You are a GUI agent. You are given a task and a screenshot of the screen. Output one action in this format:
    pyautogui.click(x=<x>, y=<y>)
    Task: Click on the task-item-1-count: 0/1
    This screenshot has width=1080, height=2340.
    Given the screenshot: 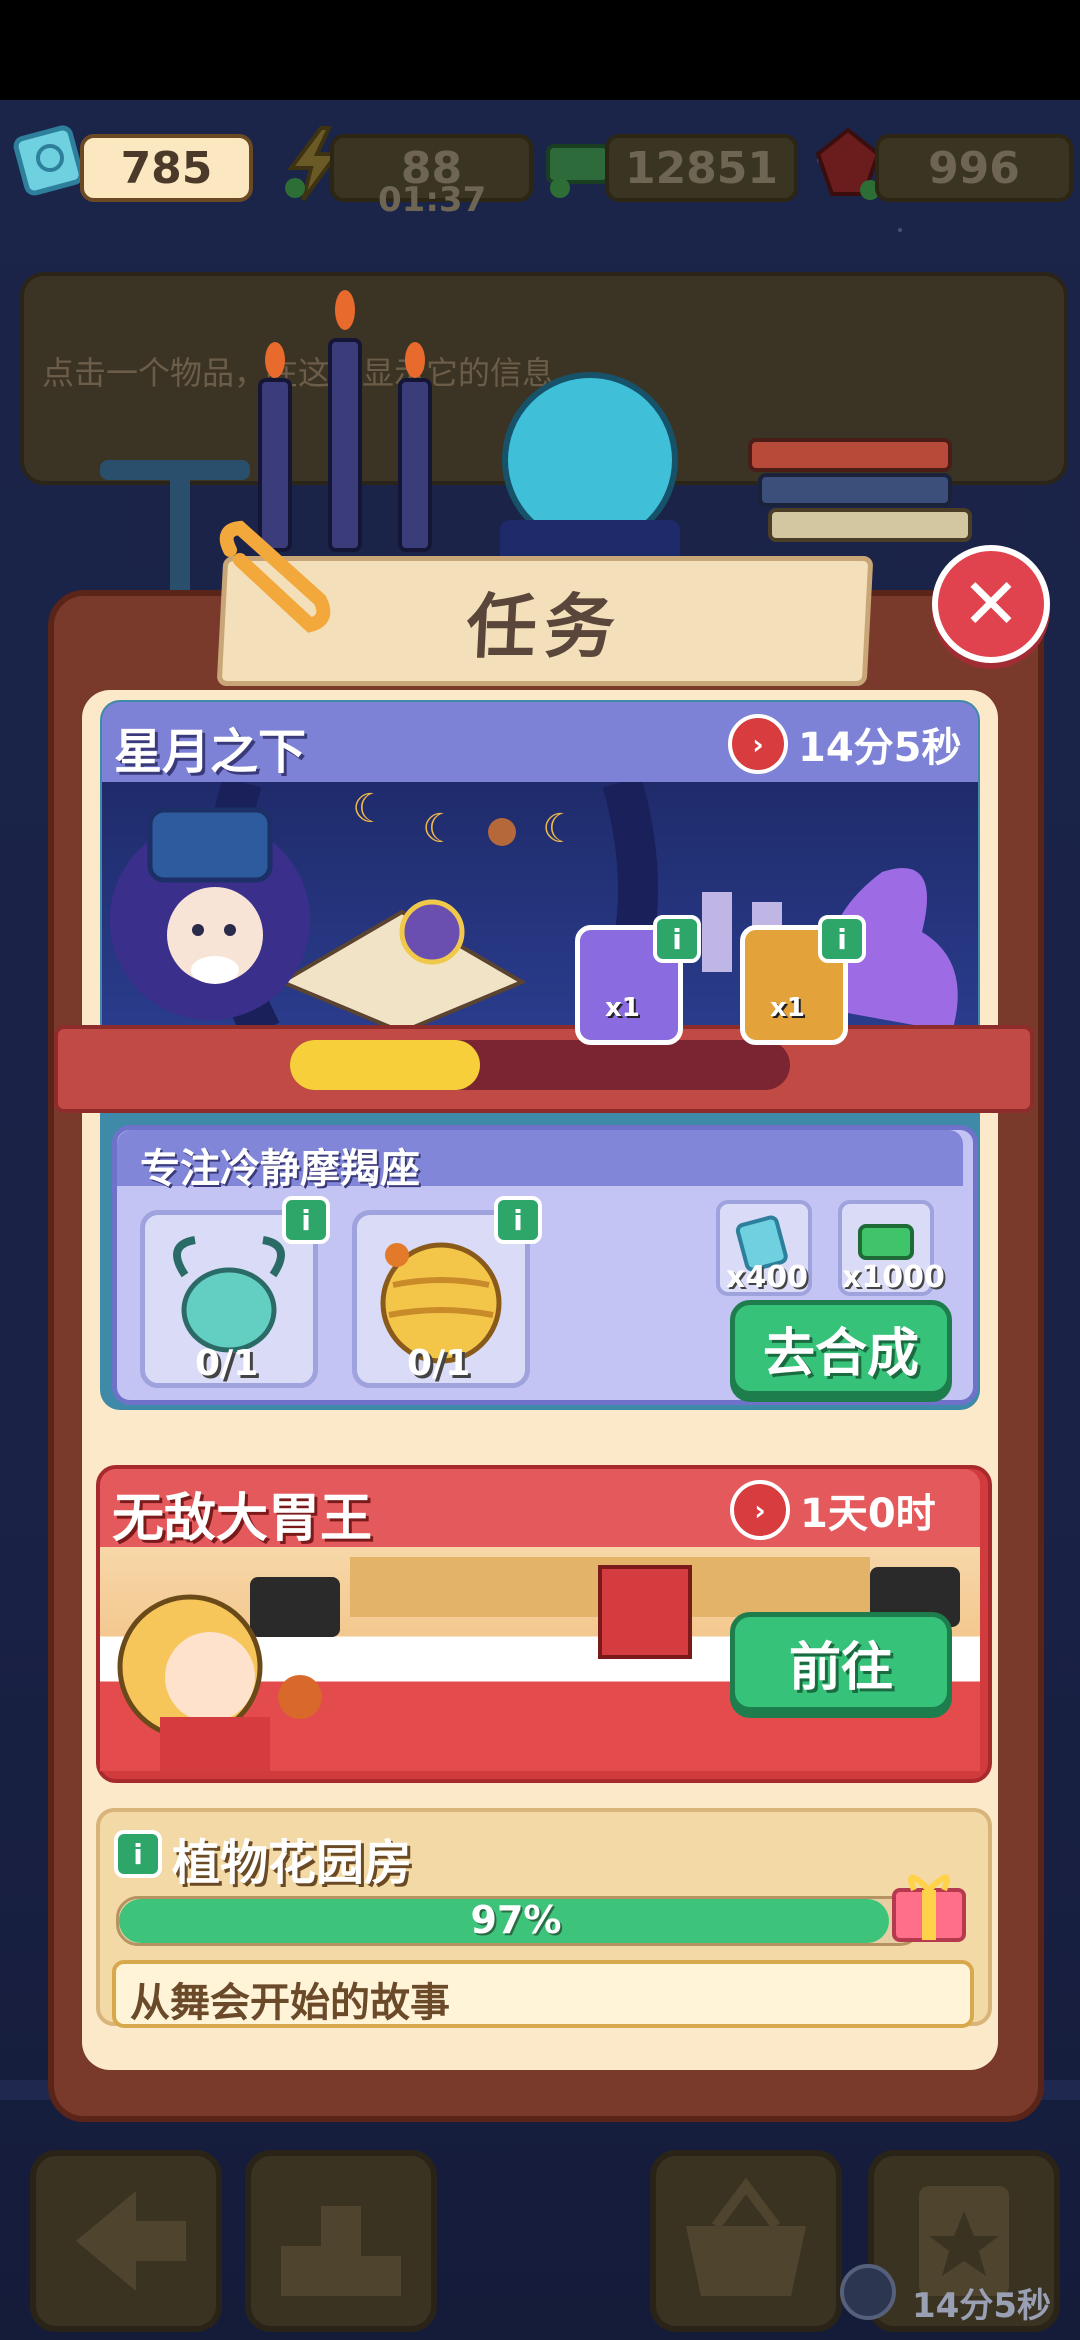 What is the action you would take?
    pyautogui.click(x=227, y=1363)
    